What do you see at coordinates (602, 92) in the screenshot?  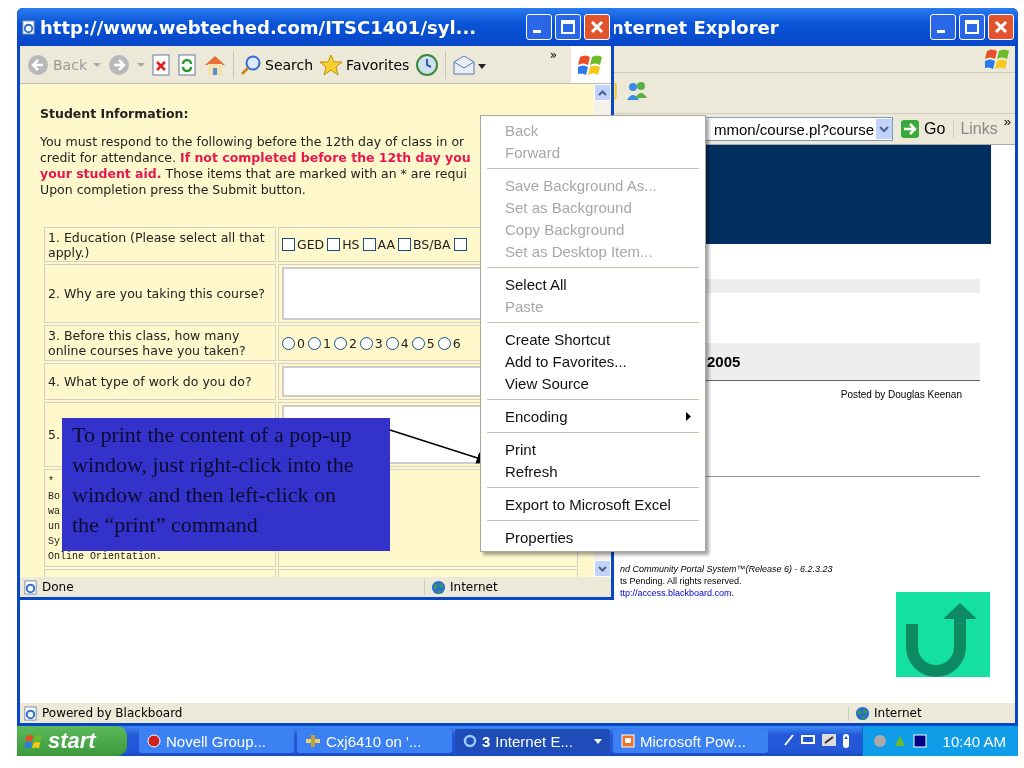 I see `scroll-up-button` at bounding box center [602, 92].